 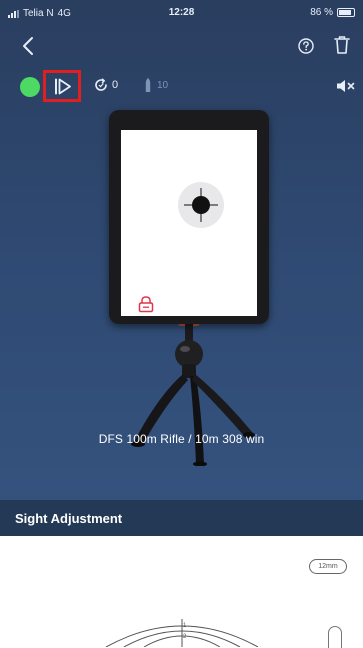 What do you see at coordinates (181, 439) in the screenshot?
I see `target-name: DFS 100m Rifle / 10m 308 win` at bounding box center [181, 439].